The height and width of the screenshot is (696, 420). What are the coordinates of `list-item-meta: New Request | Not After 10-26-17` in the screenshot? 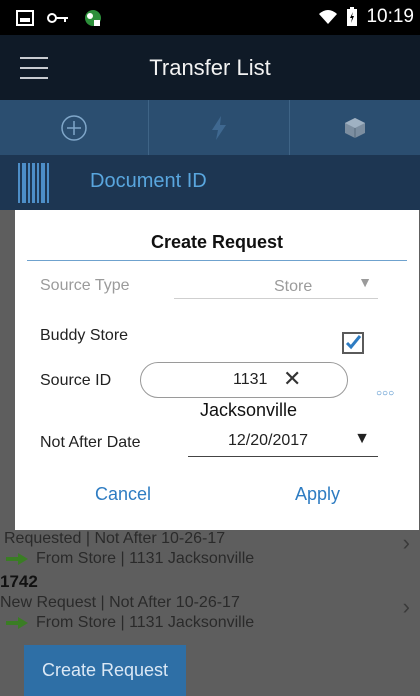 It's located at (120, 602).